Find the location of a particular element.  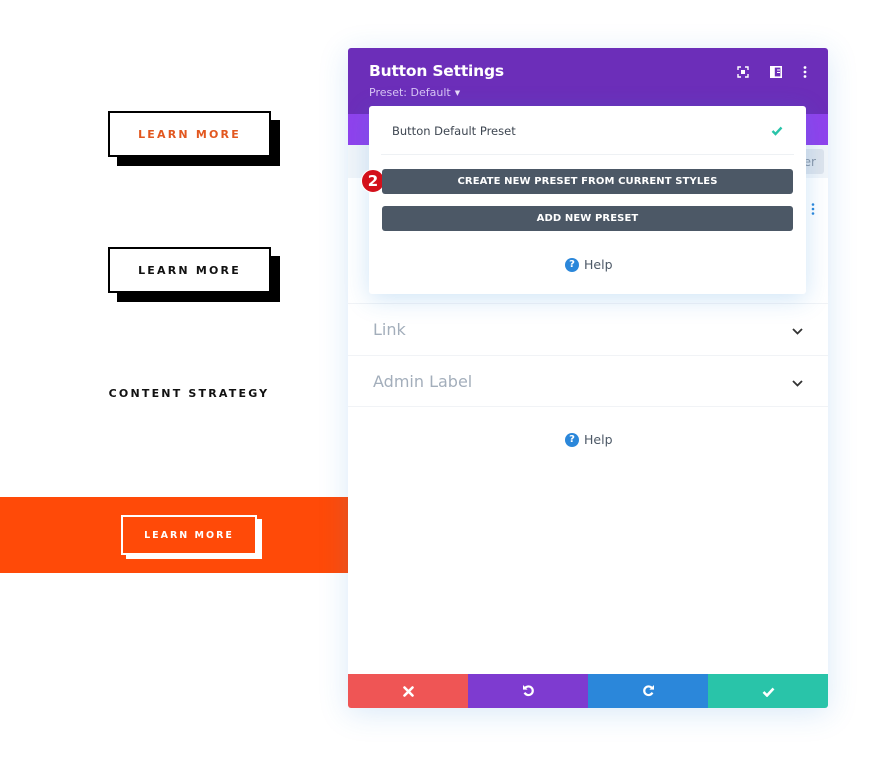

create-preset-from-styles-button: CREATE NEW PRESET FROM CURRENT STYLES is located at coordinates (587, 181).